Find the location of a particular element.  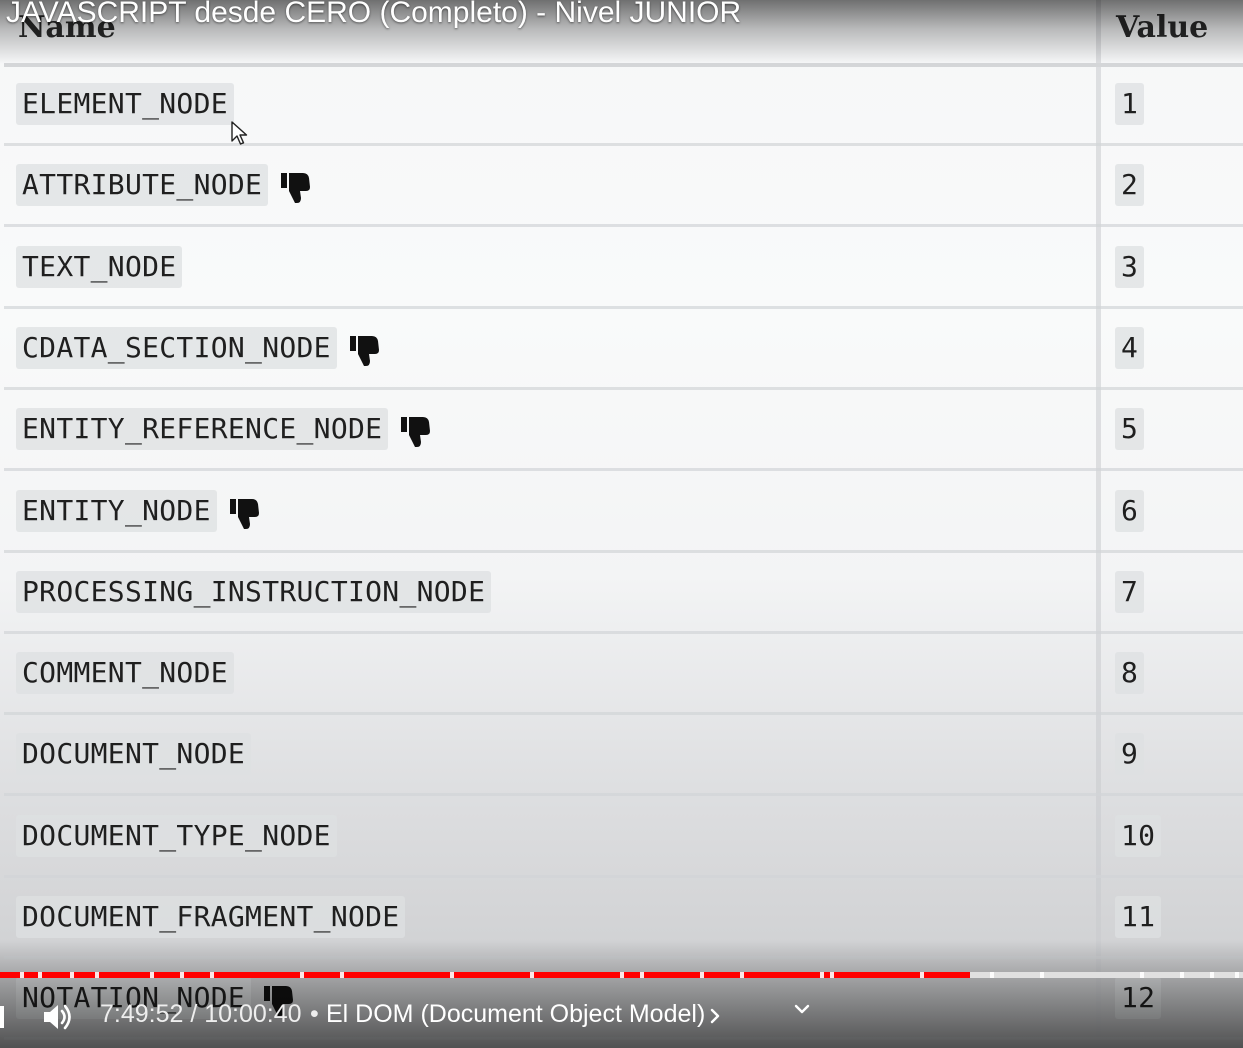

mouse-cursor-icon is located at coordinates (239, 133).